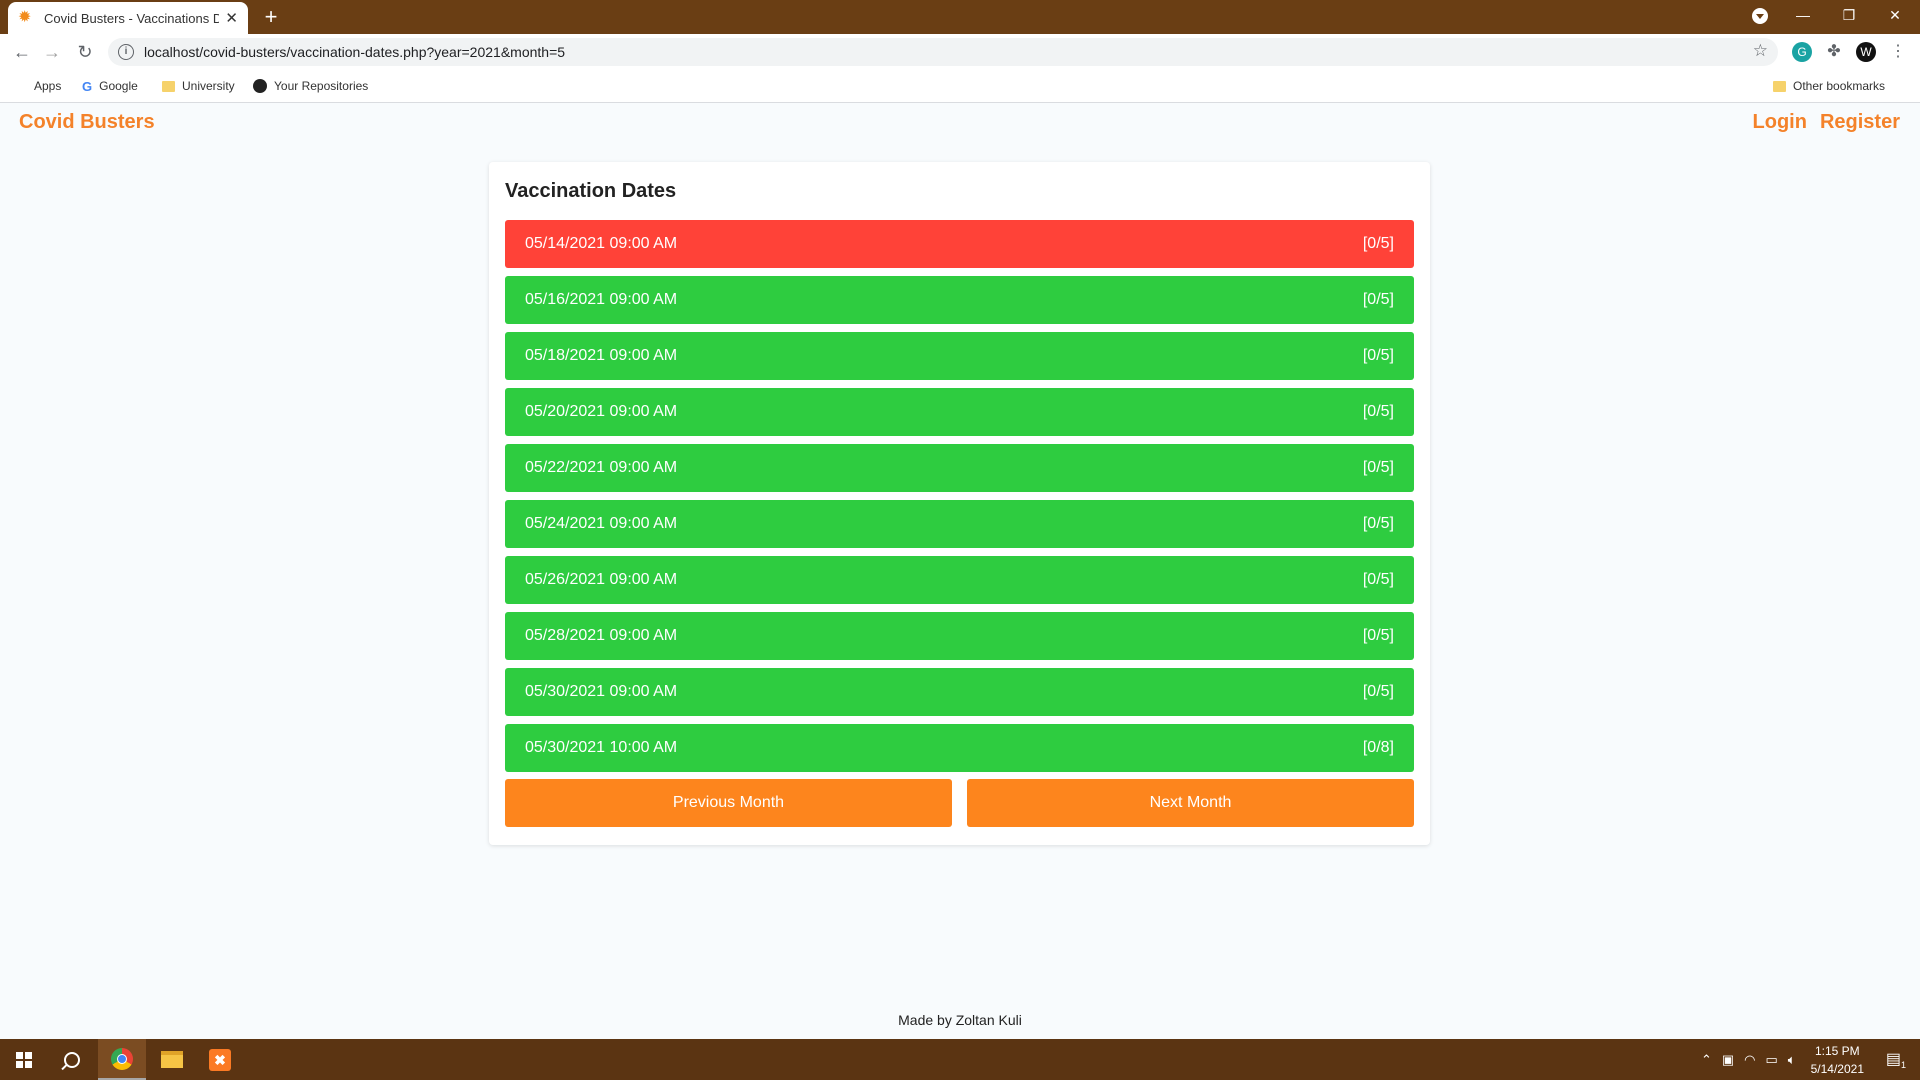 The height and width of the screenshot is (1080, 1920). What do you see at coordinates (1792, 1060) in the screenshot?
I see `volume-icon: 🔈︎` at bounding box center [1792, 1060].